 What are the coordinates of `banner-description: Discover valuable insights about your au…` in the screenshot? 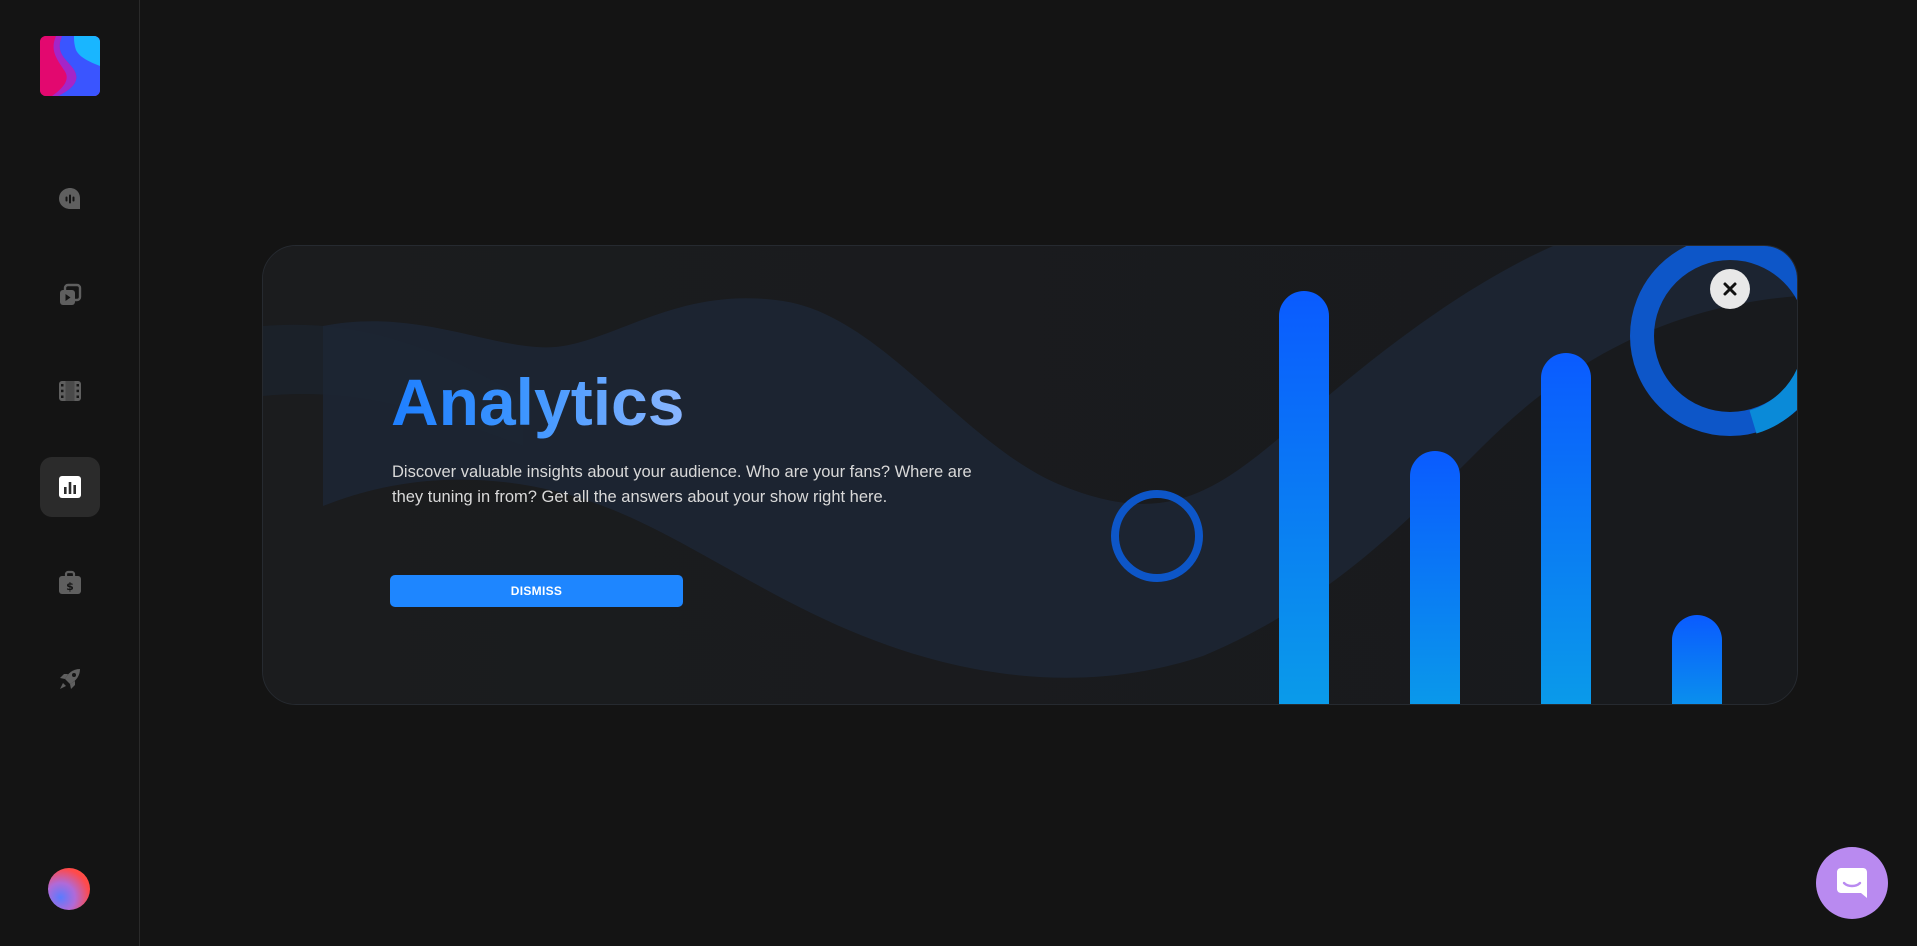 It's located at (682, 484).